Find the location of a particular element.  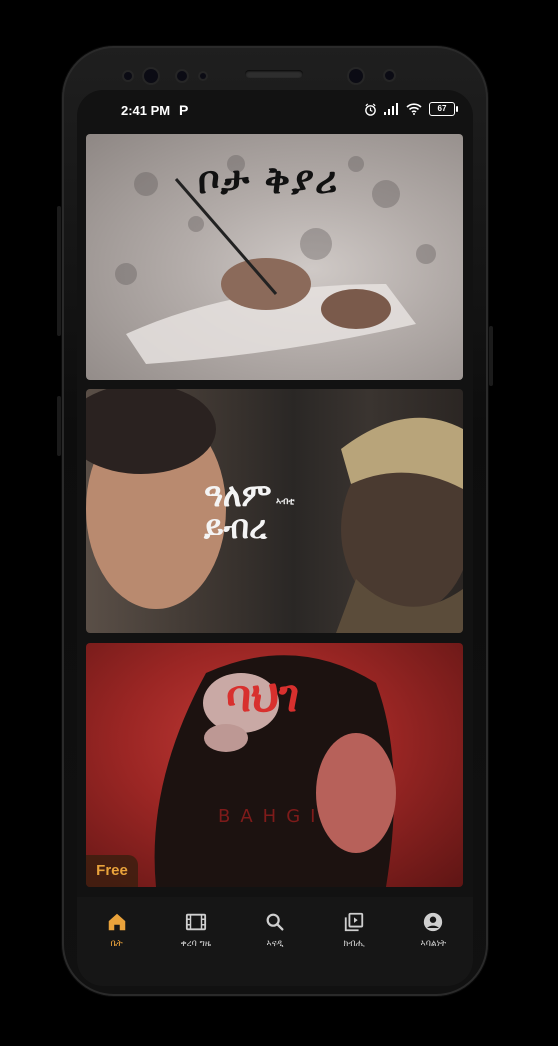

signal-icon is located at coordinates (391, 109).